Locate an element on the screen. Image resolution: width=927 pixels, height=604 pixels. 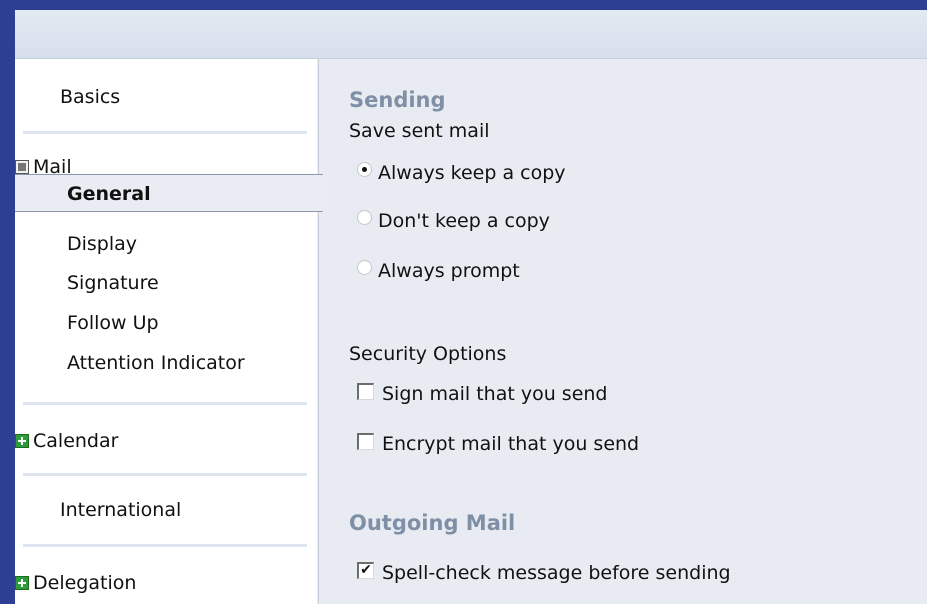
radio-label: Don't keep a copy is located at coordinates (464, 221).